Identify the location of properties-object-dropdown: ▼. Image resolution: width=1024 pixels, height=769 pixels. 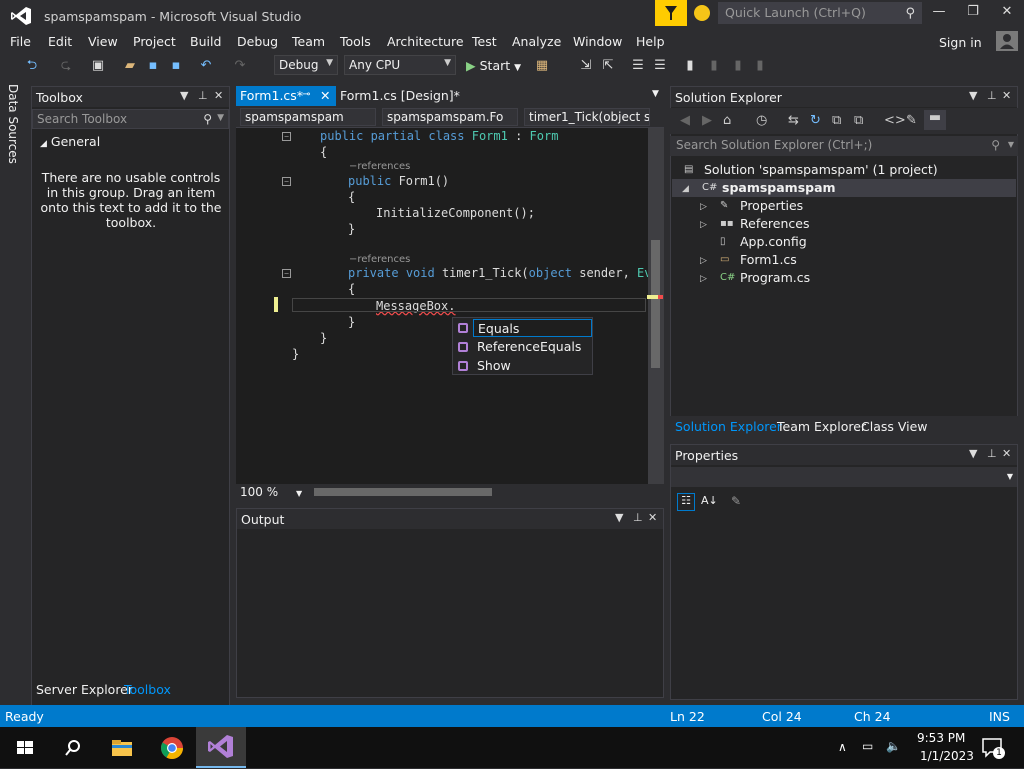
(844, 477).